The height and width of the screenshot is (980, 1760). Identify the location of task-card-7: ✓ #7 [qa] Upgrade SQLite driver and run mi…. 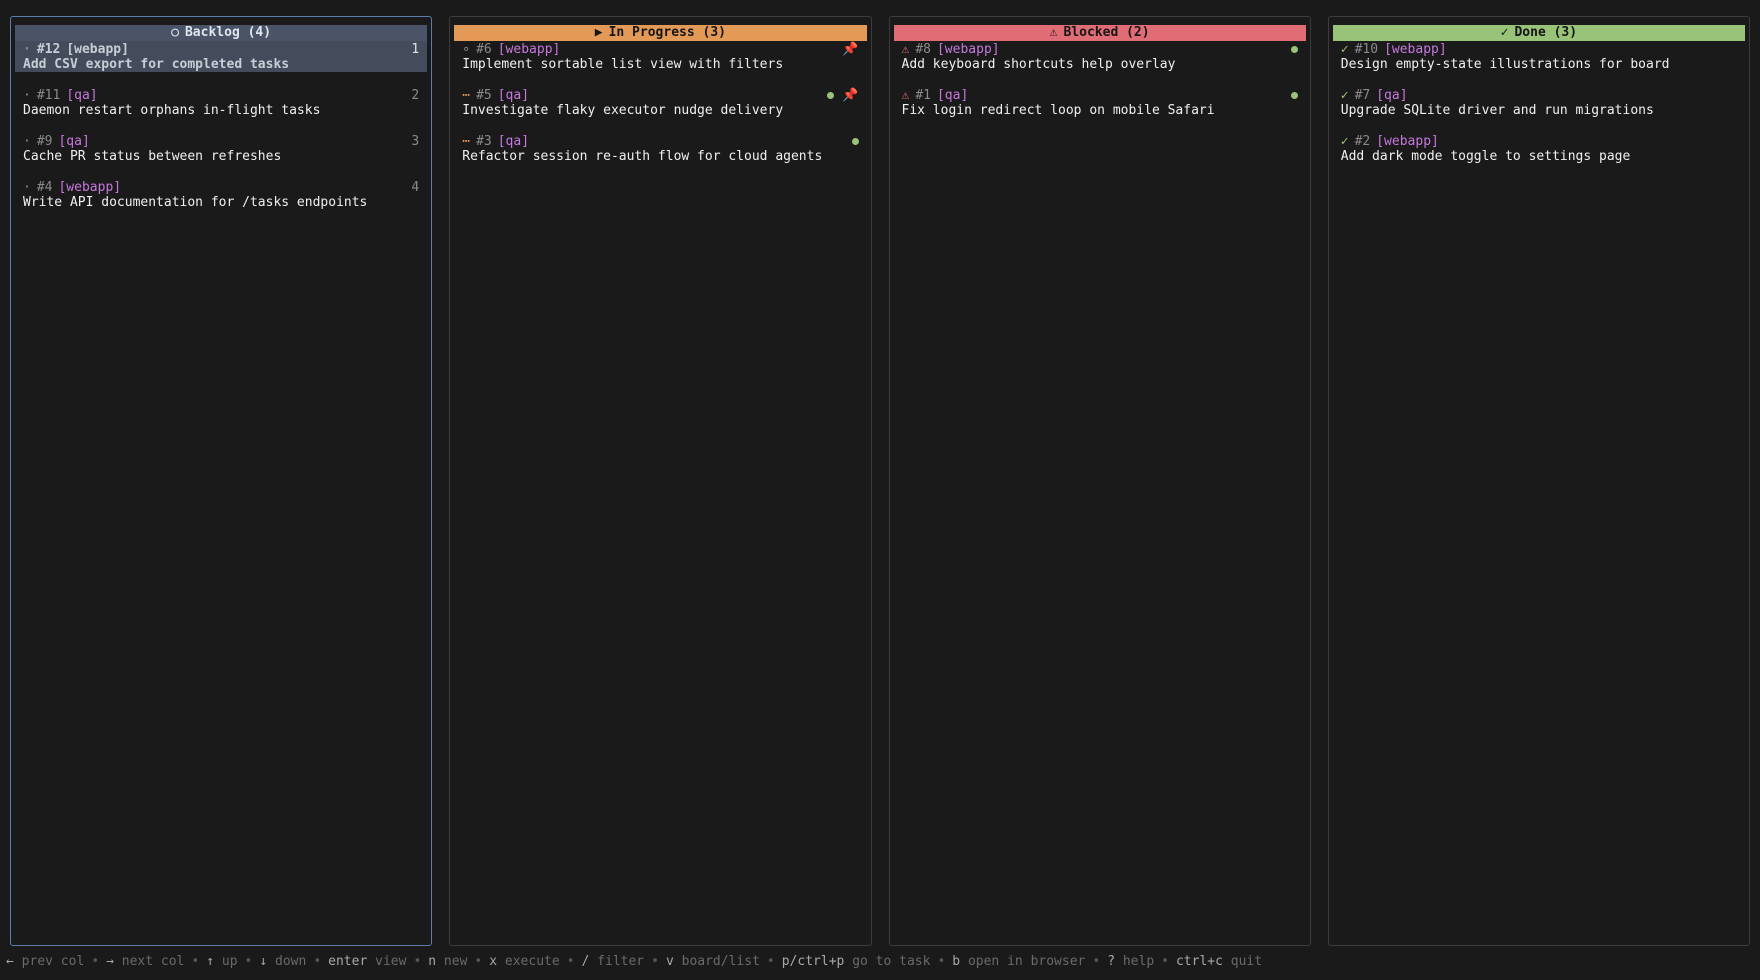
(1539, 110).